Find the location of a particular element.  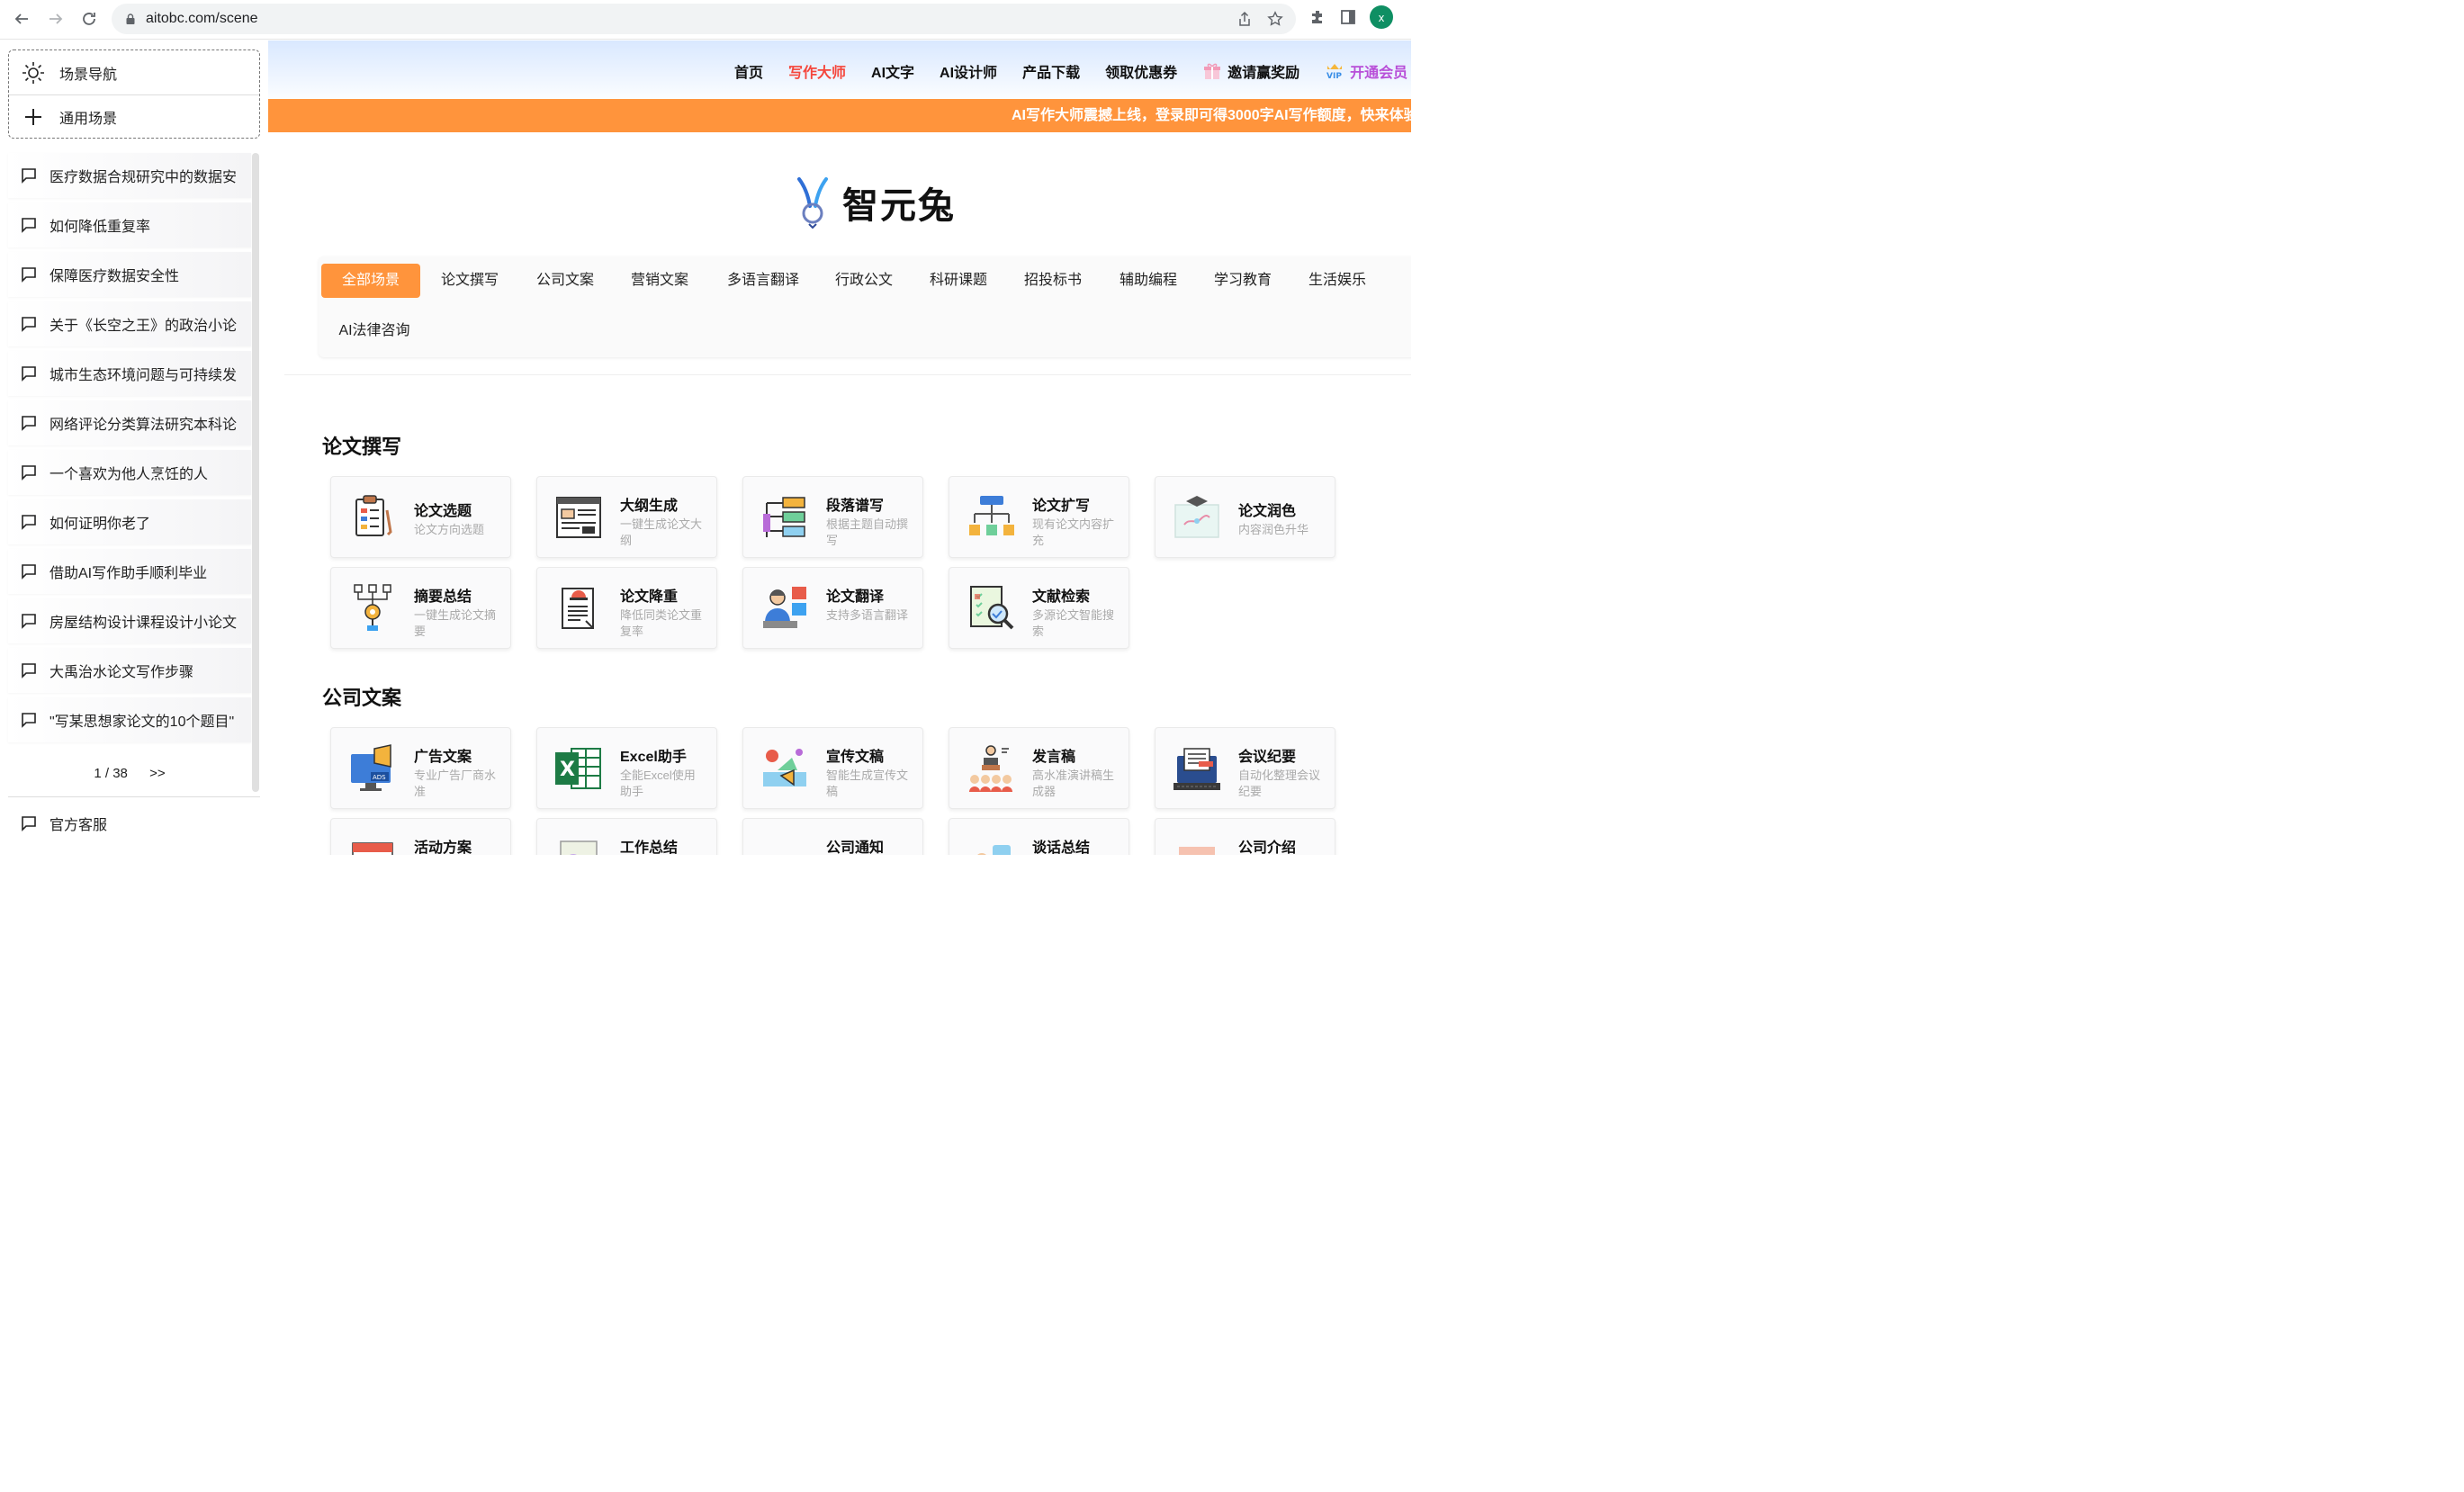

tab-administrative: 行政公文 is located at coordinates (864, 281).